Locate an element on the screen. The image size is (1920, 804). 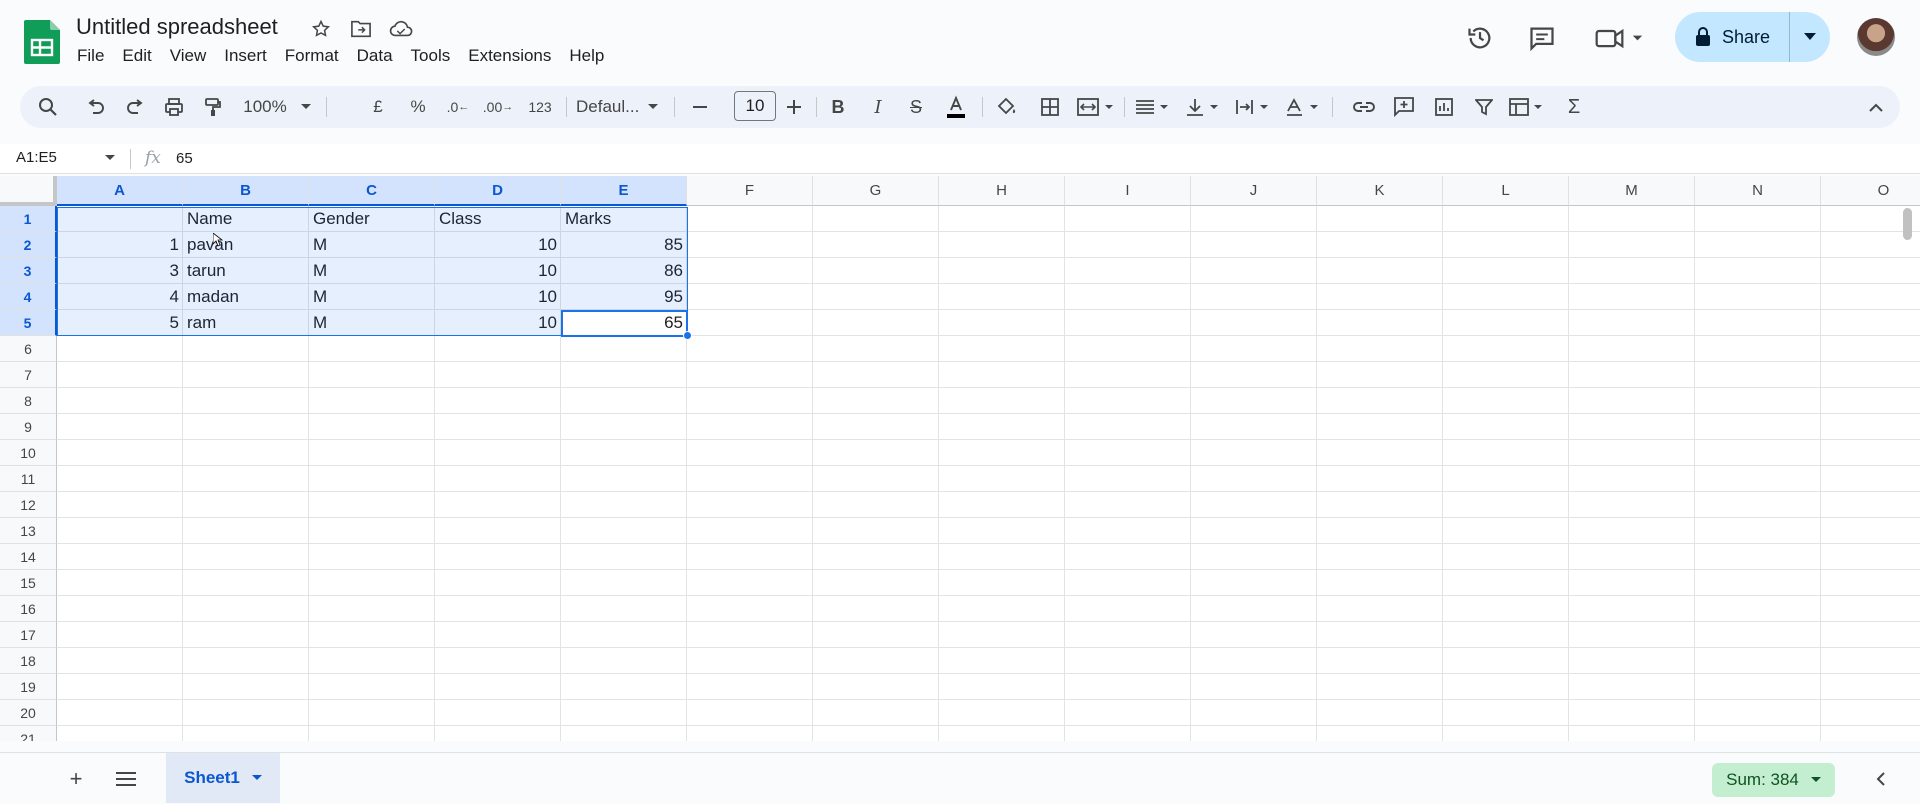
vertical-align-icon is located at coordinates (1204, 107).